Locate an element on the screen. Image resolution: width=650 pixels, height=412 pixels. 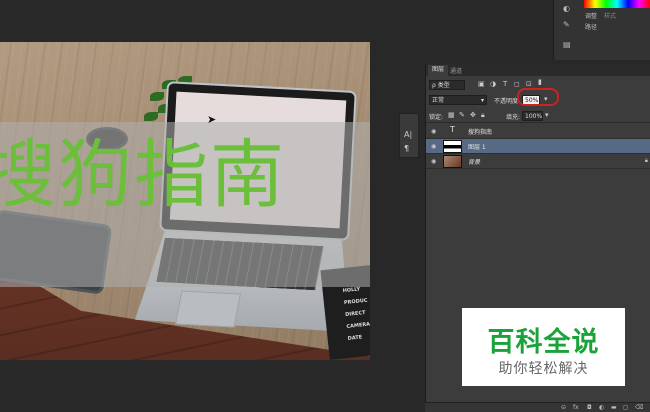
clapper-line: CAMERA is located at coordinates (358, 325).